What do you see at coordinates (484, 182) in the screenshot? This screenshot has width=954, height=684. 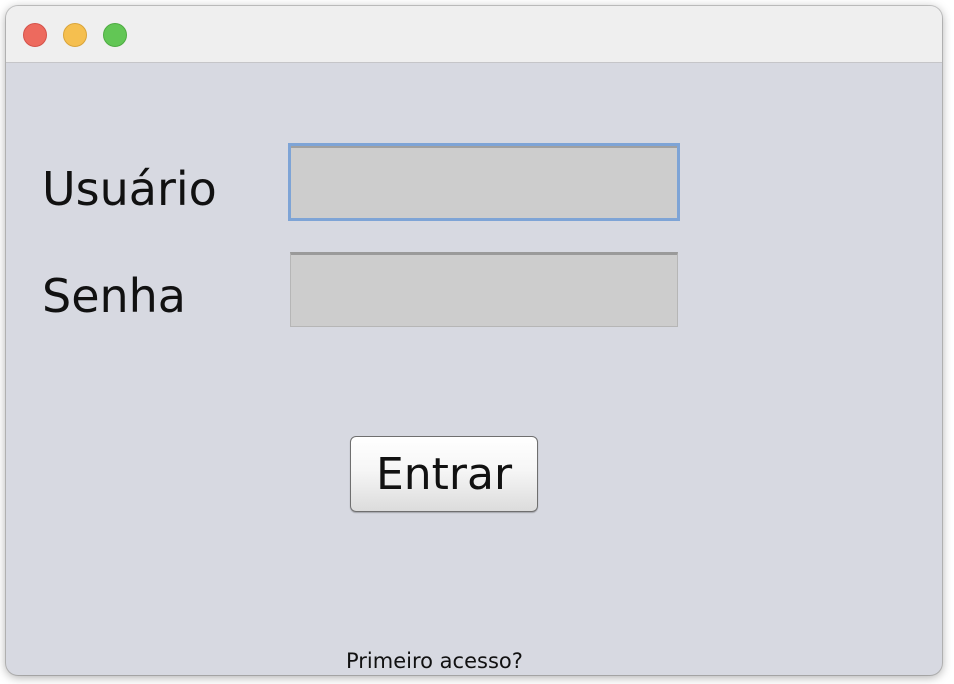 I see `username-input` at bounding box center [484, 182].